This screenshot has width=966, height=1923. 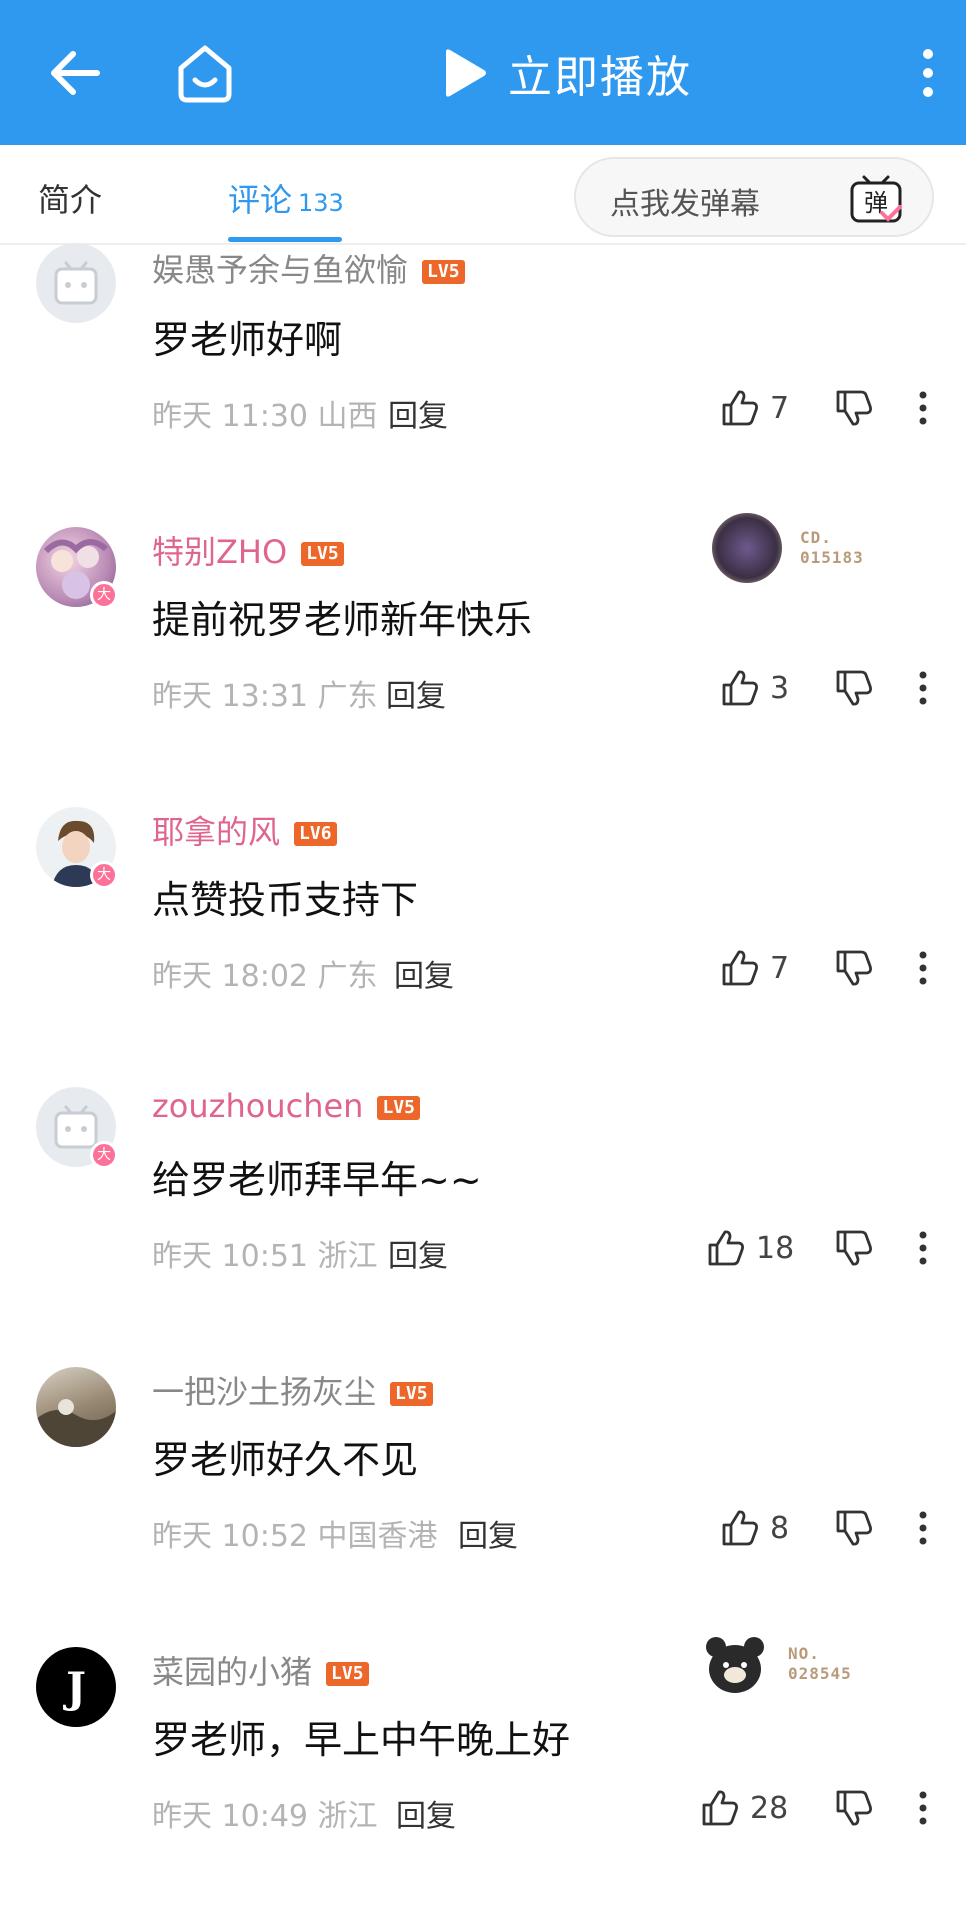 What do you see at coordinates (230, 696) in the screenshot?
I see `comment-time: 昨天 13:31` at bounding box center [230, 696].